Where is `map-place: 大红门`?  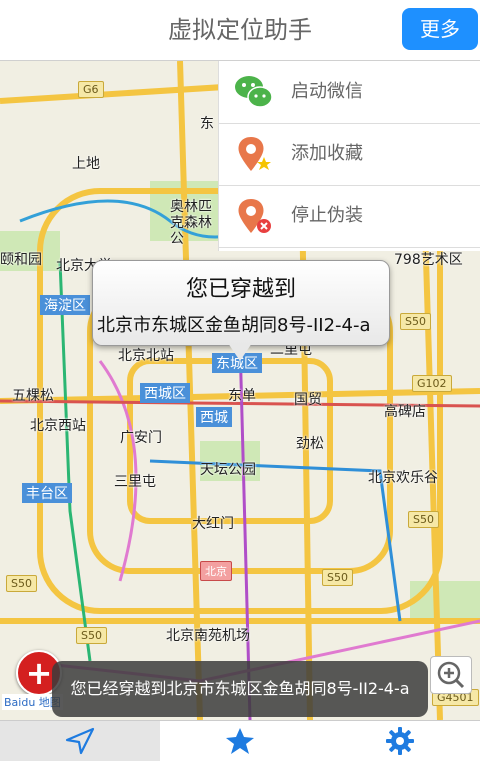 map-place: 大红门 is located at coordinates (213, 524).